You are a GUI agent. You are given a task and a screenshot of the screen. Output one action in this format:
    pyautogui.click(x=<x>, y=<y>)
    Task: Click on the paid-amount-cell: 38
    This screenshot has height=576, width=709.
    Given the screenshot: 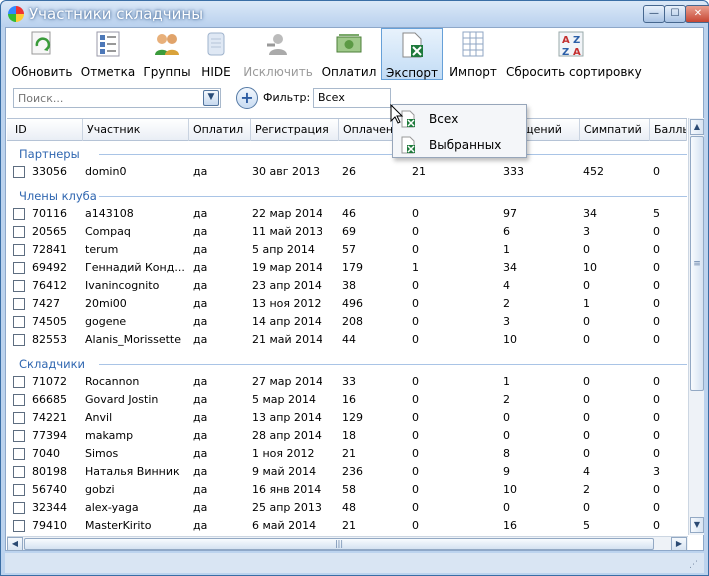 What is the action you would take?
    pyautogui.click(x=349, y=285)
    